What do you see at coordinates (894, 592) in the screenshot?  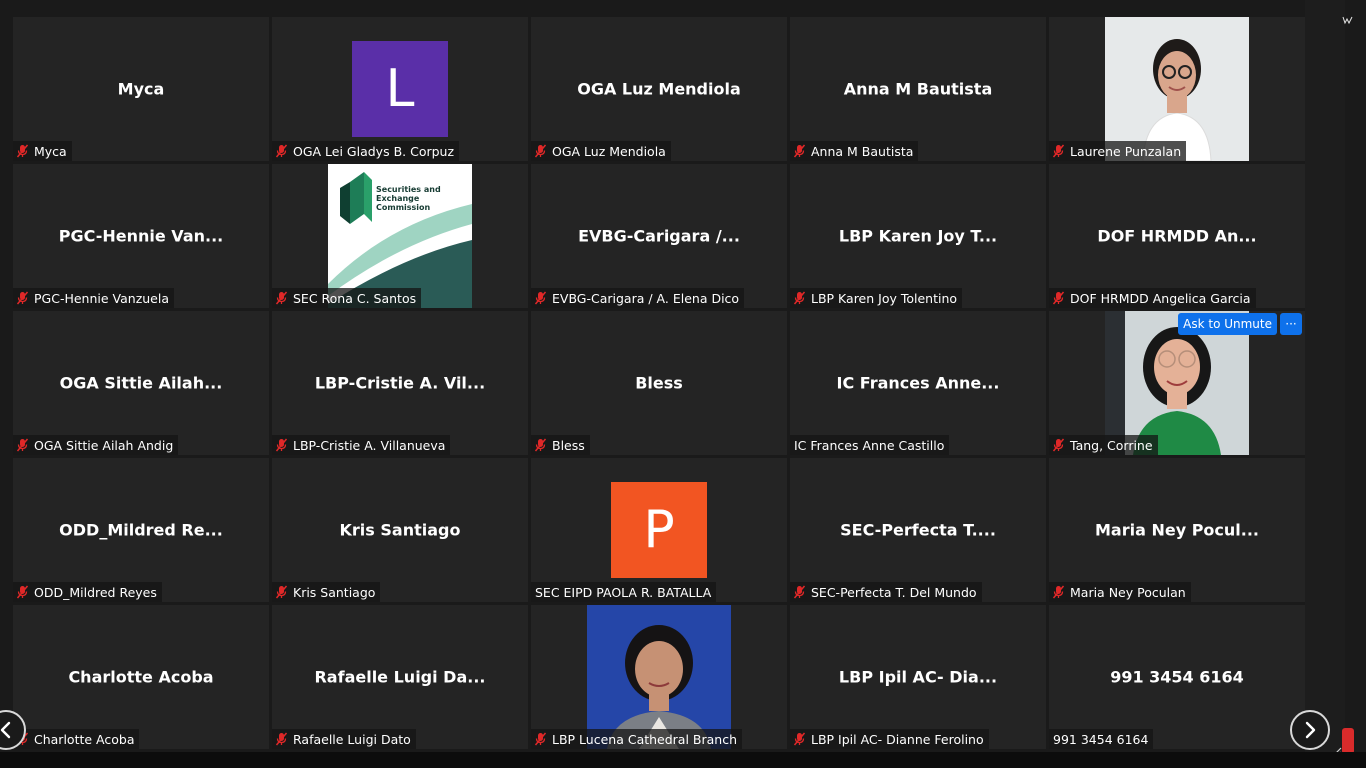 I see `participant-name-text: SEC-Perfecta T. Del Mundo` at bounding box center [894, 592].